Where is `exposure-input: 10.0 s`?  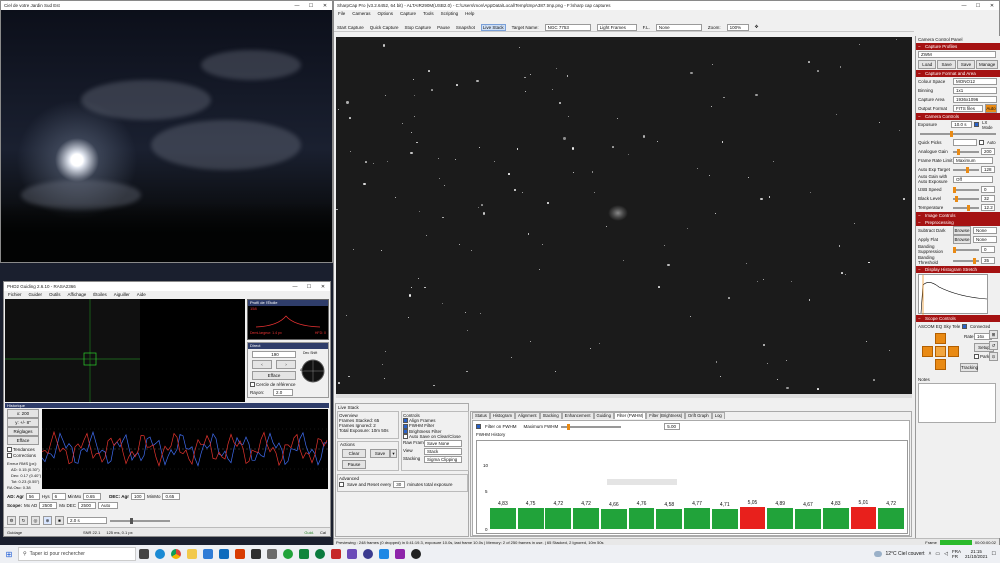 exposure-input: 10.0 s is located at coordinates (962, 124).